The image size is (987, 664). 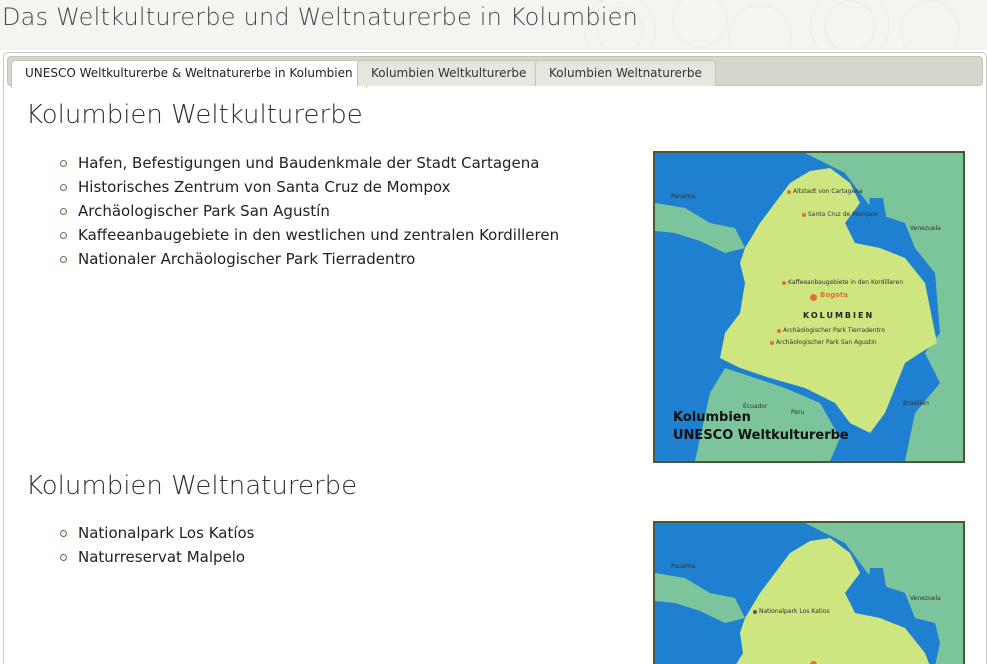 I want to click on list-item-label: Archäologischer Park San Agustín, so click(x=204, y=211).